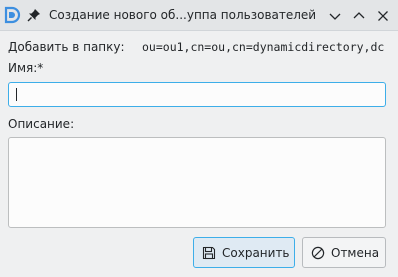  I want to click on cancel-button: Отмена, so click(344, 252).